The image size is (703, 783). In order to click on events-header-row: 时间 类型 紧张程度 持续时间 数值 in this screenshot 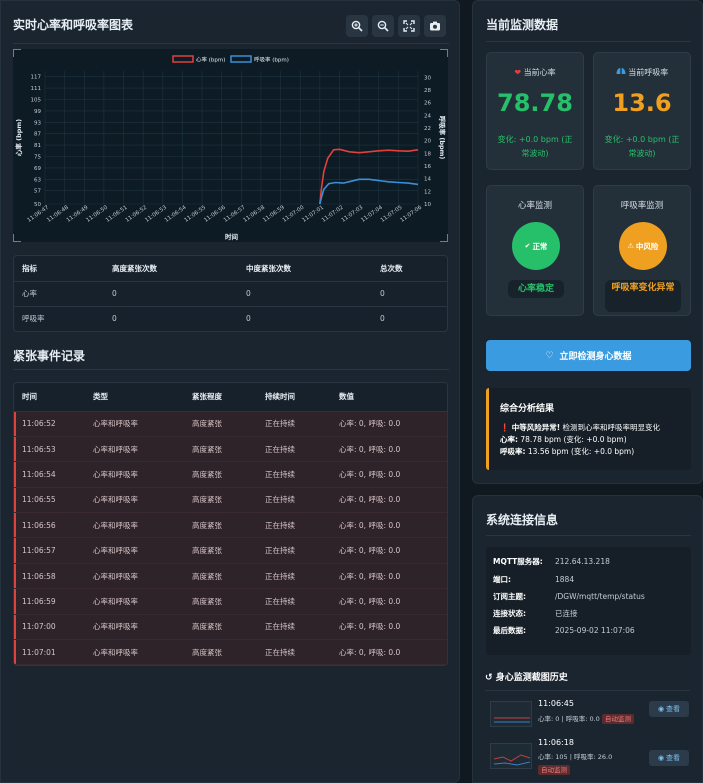, I will do `click(230, 397)`.